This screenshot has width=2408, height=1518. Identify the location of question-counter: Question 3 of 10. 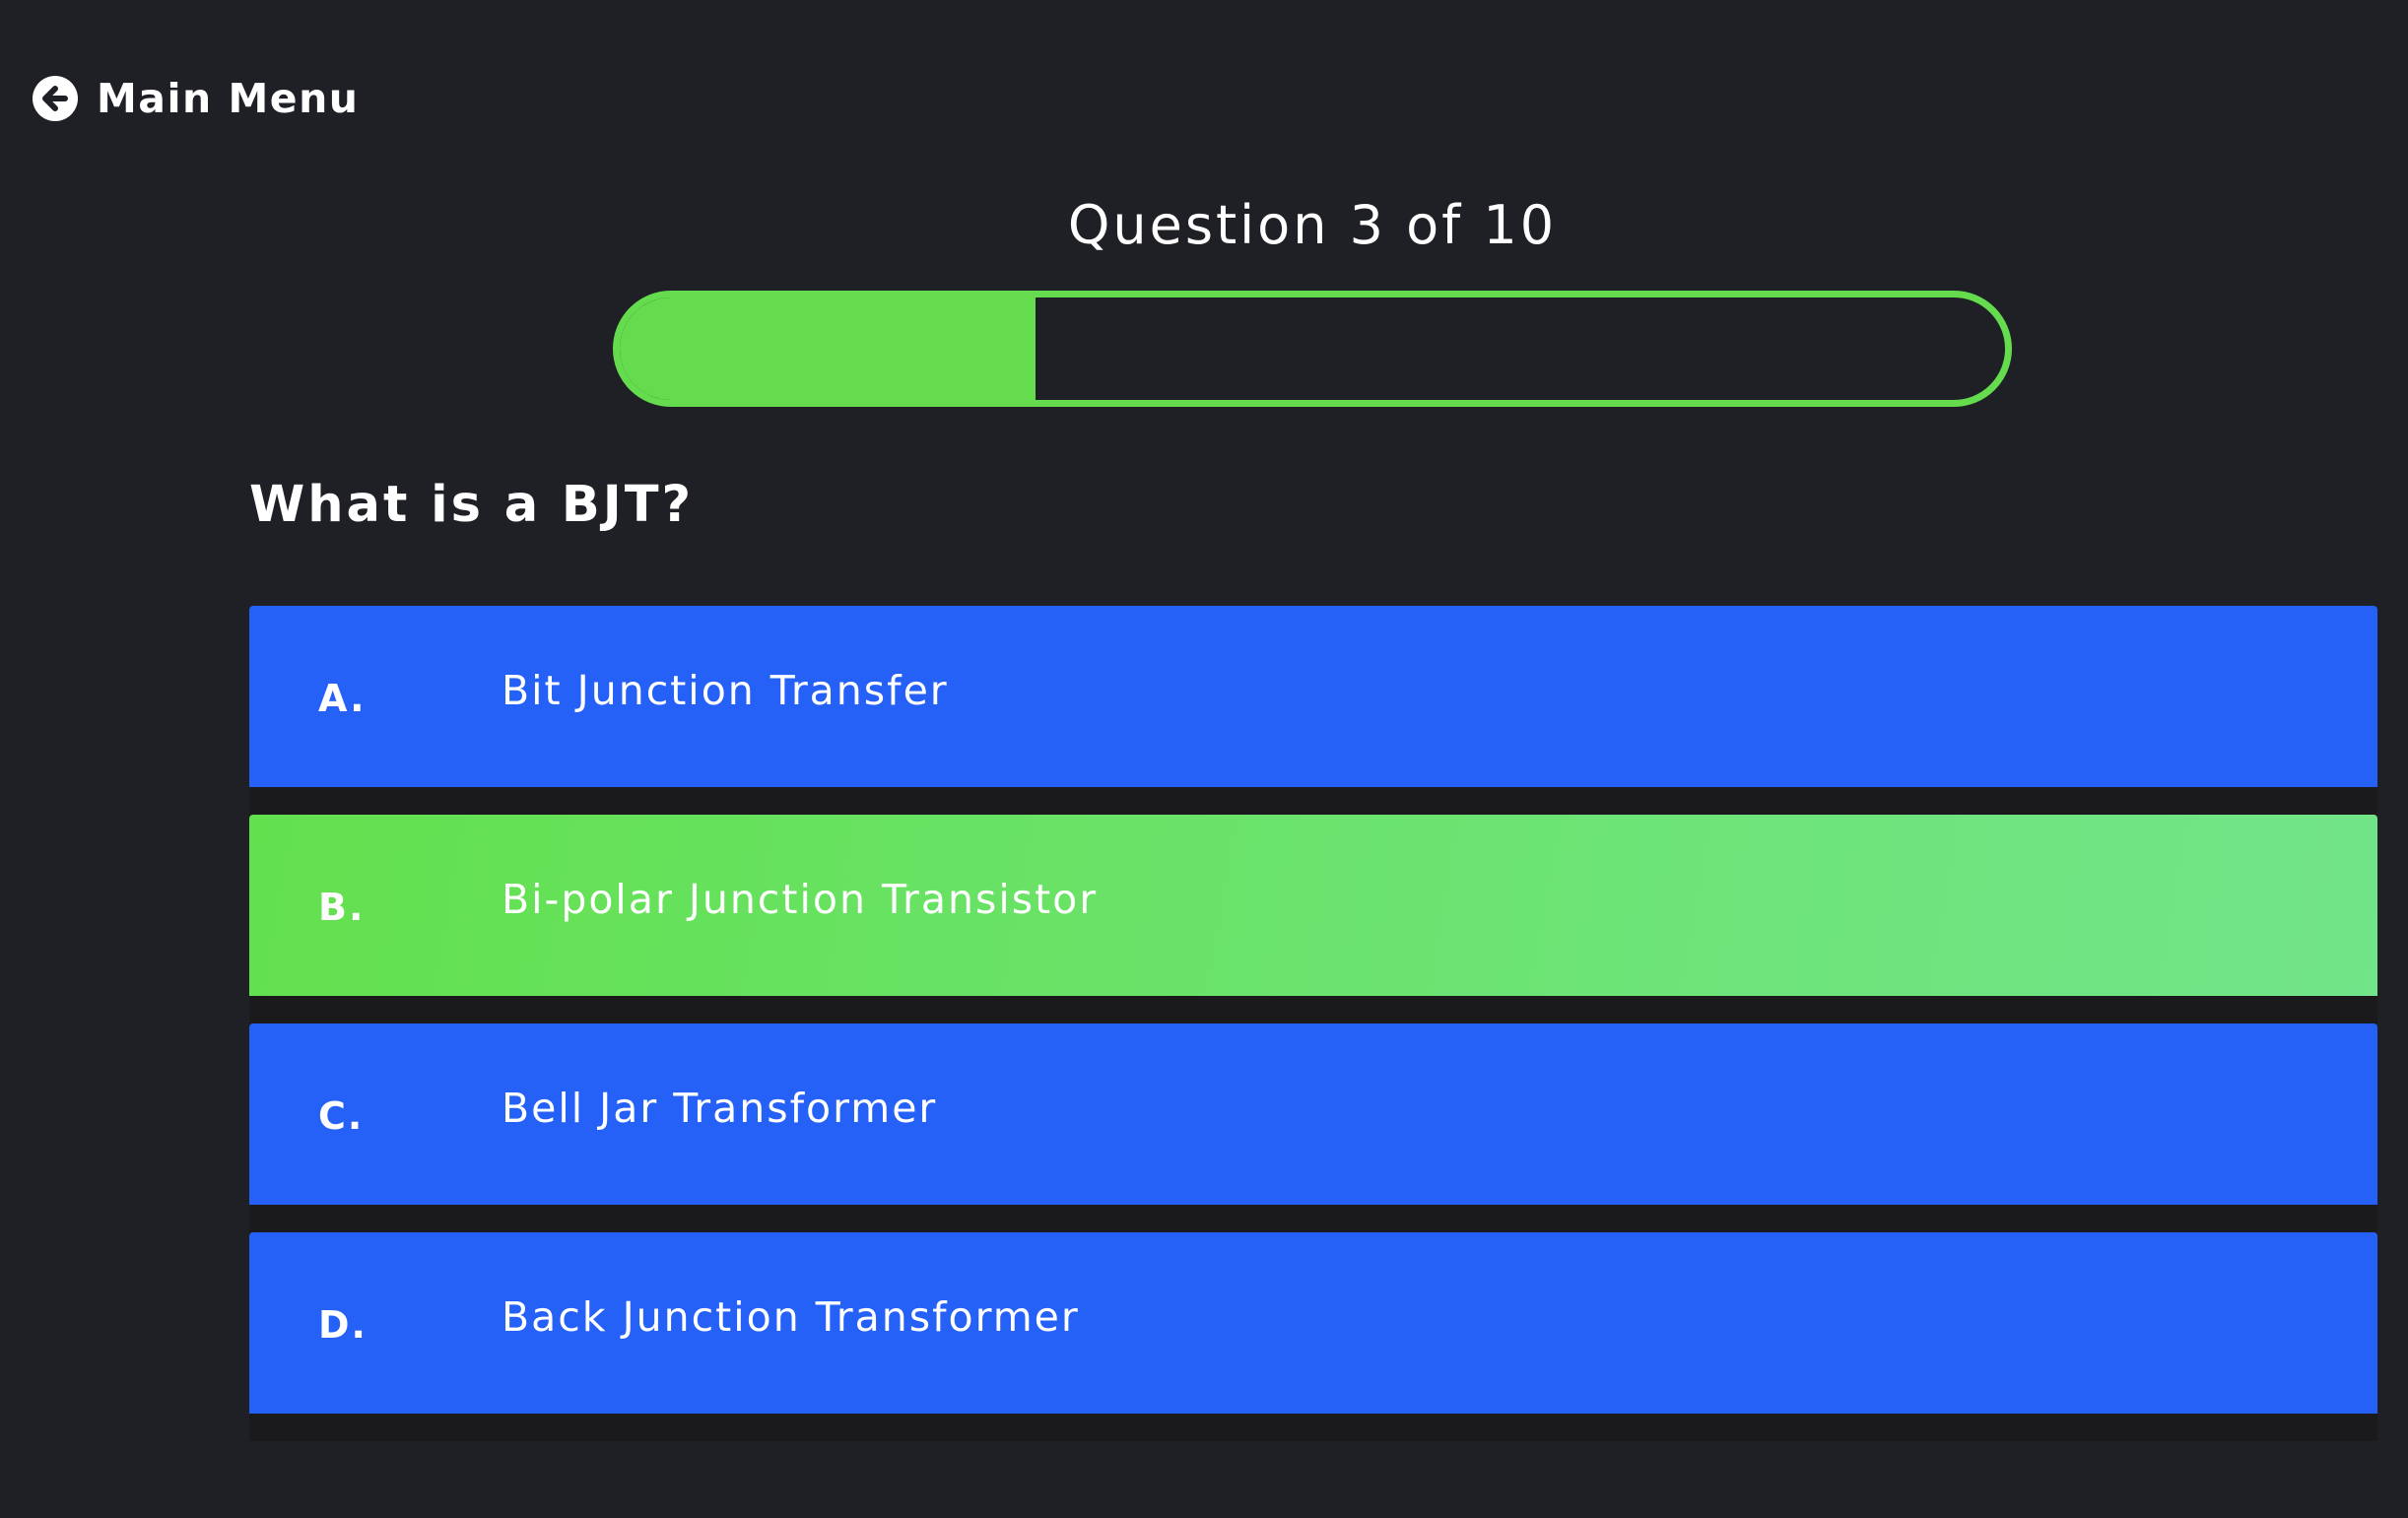
(1312, 225).